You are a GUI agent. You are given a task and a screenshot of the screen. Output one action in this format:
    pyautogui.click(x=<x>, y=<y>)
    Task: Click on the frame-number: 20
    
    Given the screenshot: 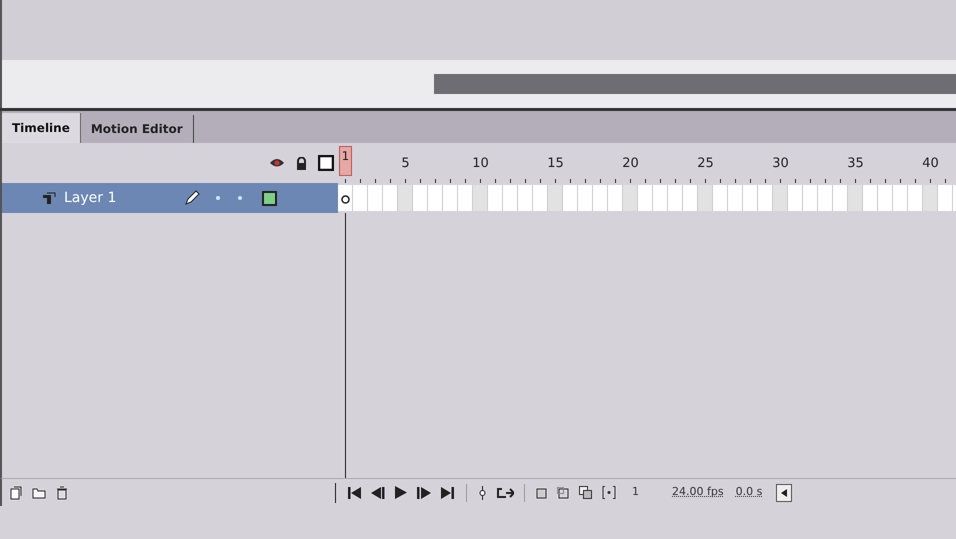 What is the action you would take?
    pyautogui.click(x=630, y=164)
    